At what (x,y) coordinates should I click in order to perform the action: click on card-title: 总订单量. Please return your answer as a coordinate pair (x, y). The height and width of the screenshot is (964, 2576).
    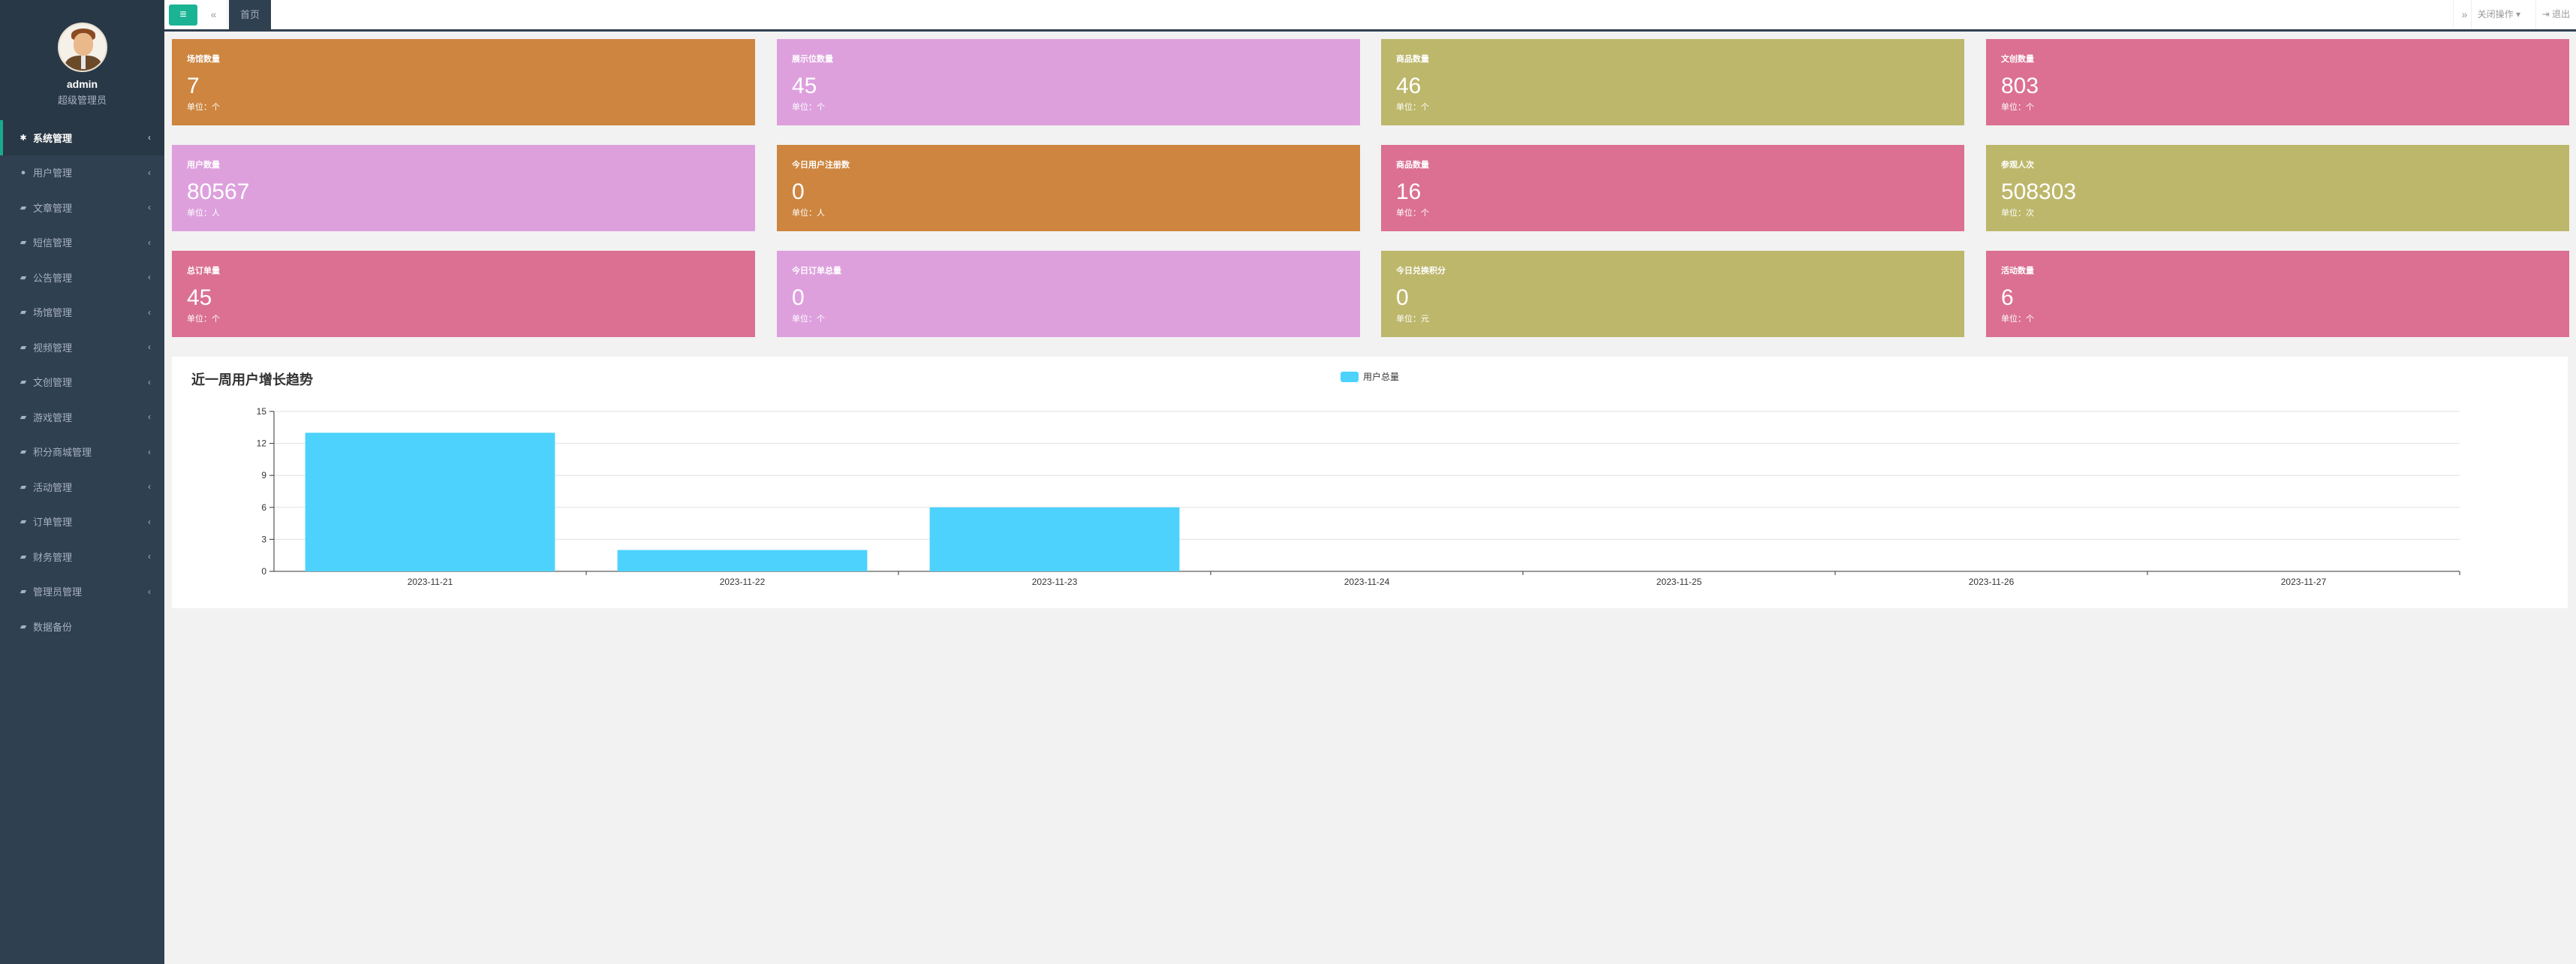
    Looking at the image, I should click on (203, 271).